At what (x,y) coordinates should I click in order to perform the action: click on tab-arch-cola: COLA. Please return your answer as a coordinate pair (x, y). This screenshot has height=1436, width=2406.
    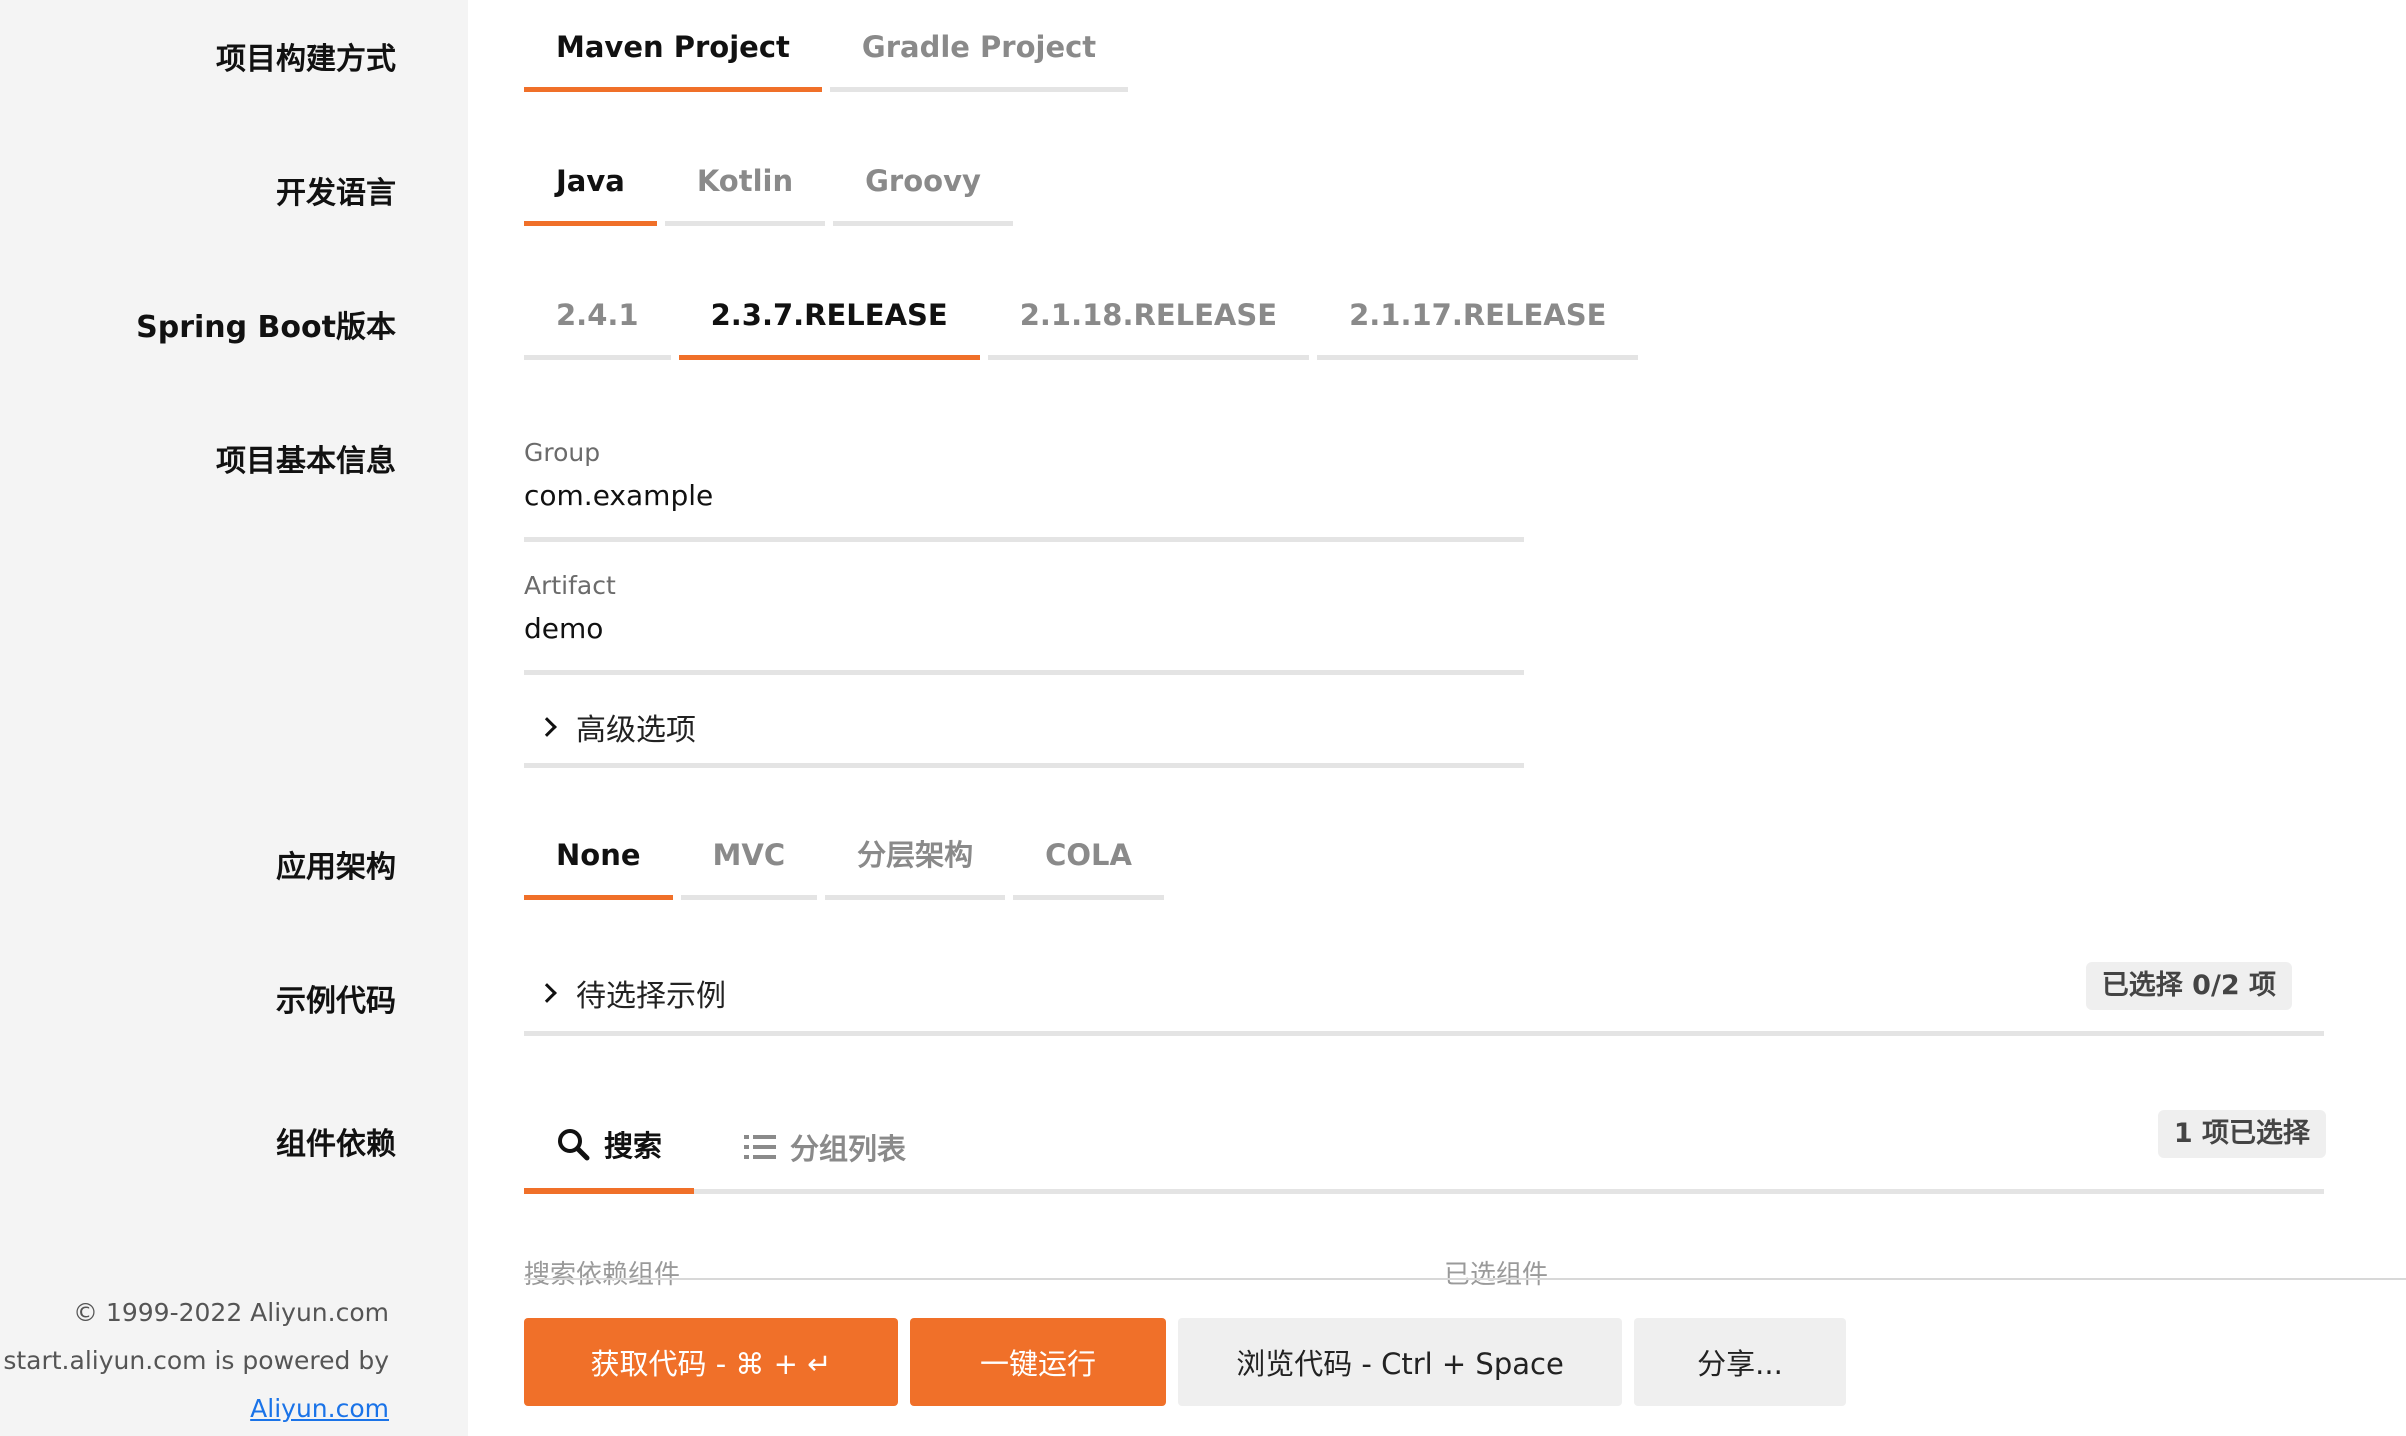
    Looking at the image, I should click on (1088, 864).